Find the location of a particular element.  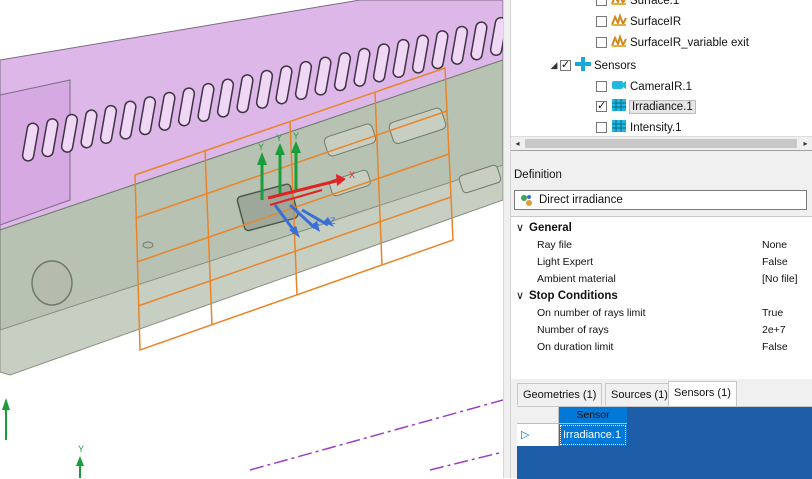

tree-item-irradiance-1: Irradiance.1 is located at coordinates (646, 106).